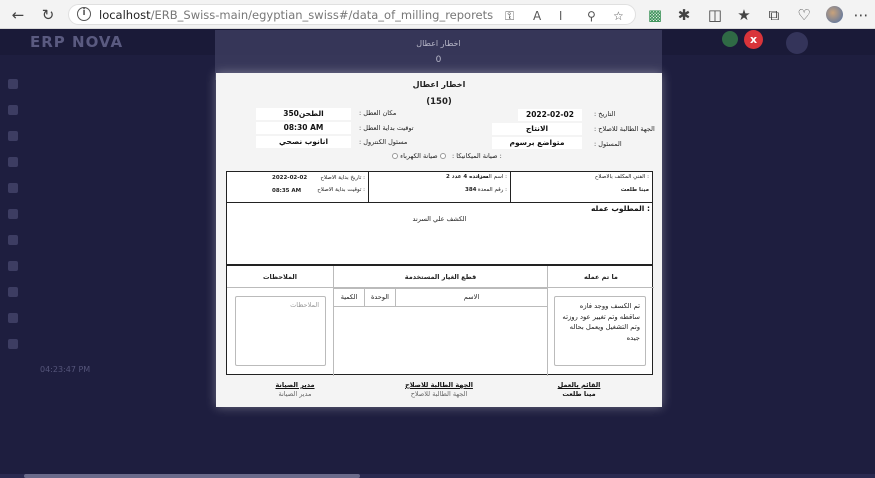 This screenshot has height=478, width=875. What do you see at coordinates (303, 128) in the screenshot?
I see `start-time-field: 08:30 AM` at bounding box center [303, 128].